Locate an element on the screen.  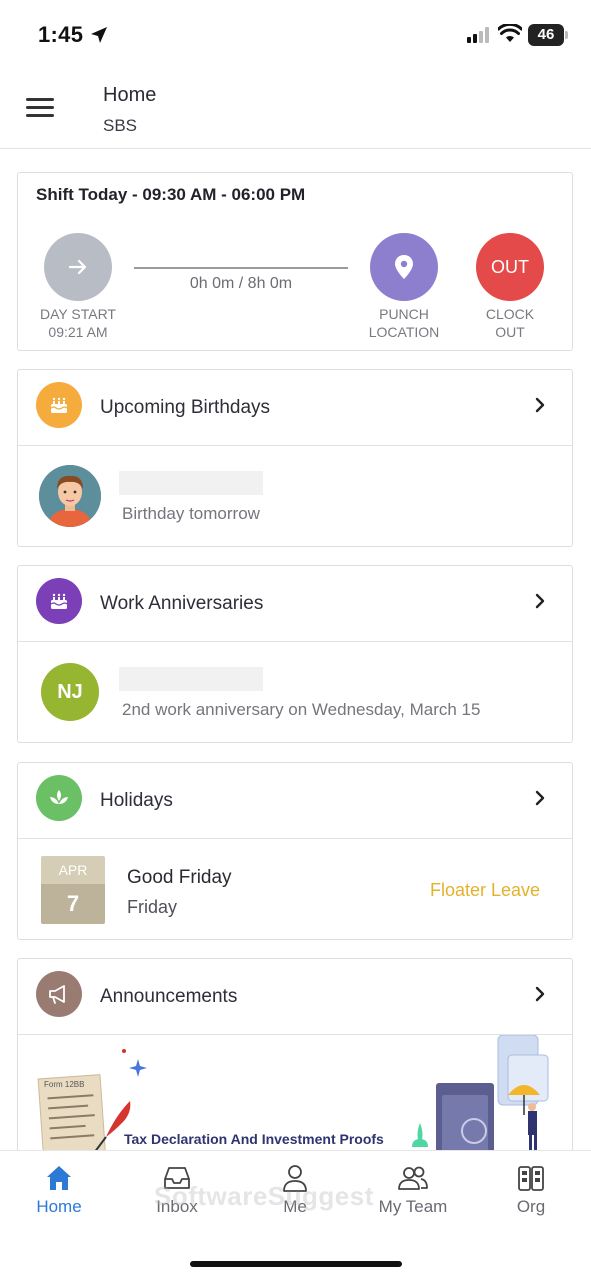
banner-text: Tax Declaration And Investment Proofs is located at coordinates (254, 1139).